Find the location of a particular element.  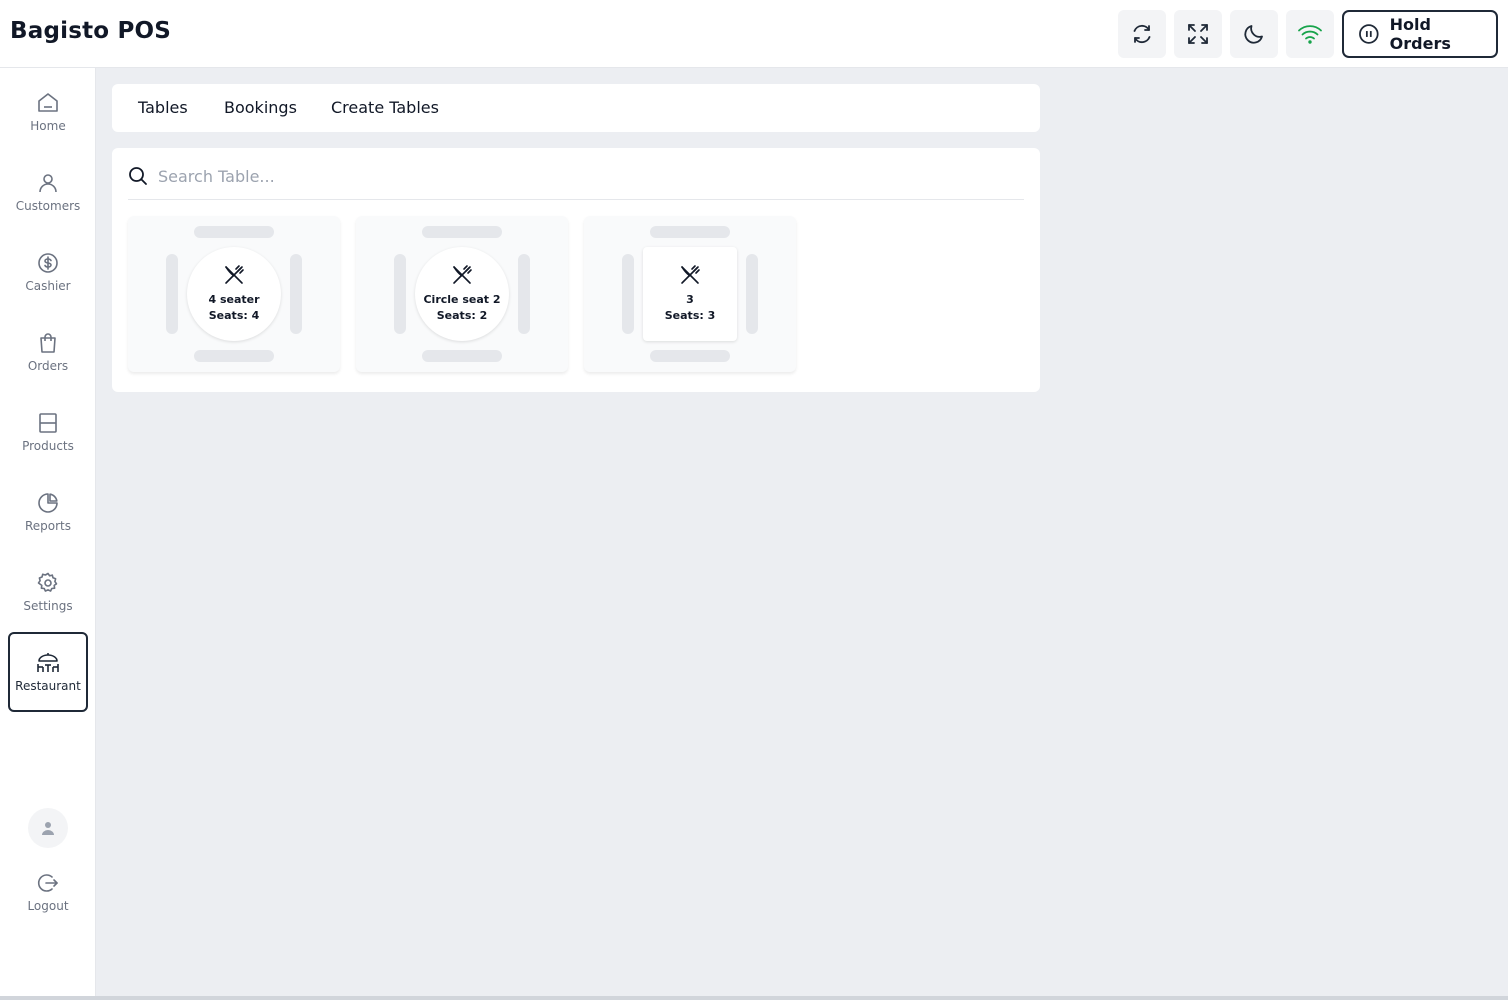

sidebar-item-customers: Customers is located at coordinates (48, 192).